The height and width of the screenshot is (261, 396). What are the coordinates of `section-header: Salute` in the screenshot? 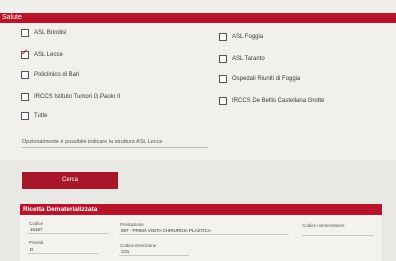 It's located at (198, 18).